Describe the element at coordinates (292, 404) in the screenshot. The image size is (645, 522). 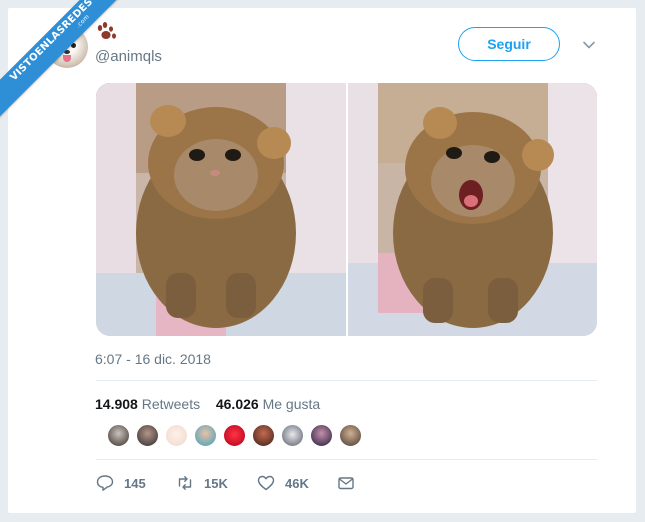
I see `likes-label: Me gusta` at that location.